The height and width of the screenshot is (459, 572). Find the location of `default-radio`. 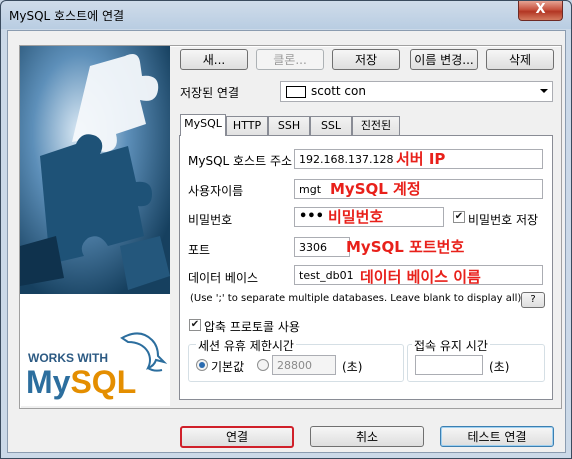

default-radio is located at coordinates (202, 365).